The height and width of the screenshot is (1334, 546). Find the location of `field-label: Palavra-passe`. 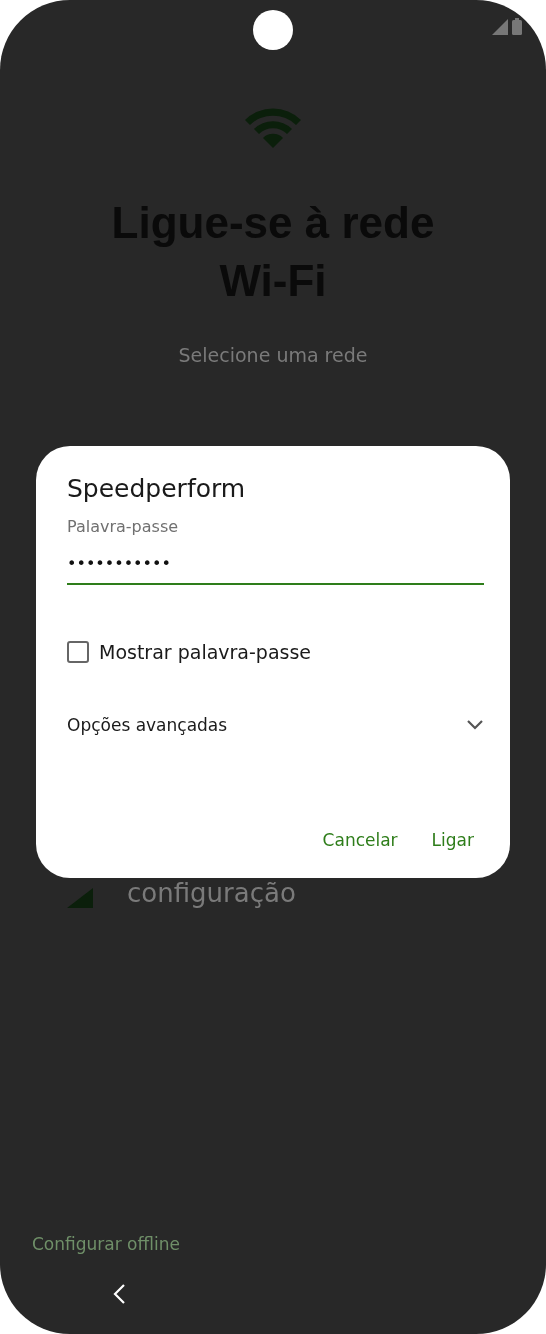

field-label: Palavra-passe is located at coordinates (123, 526).